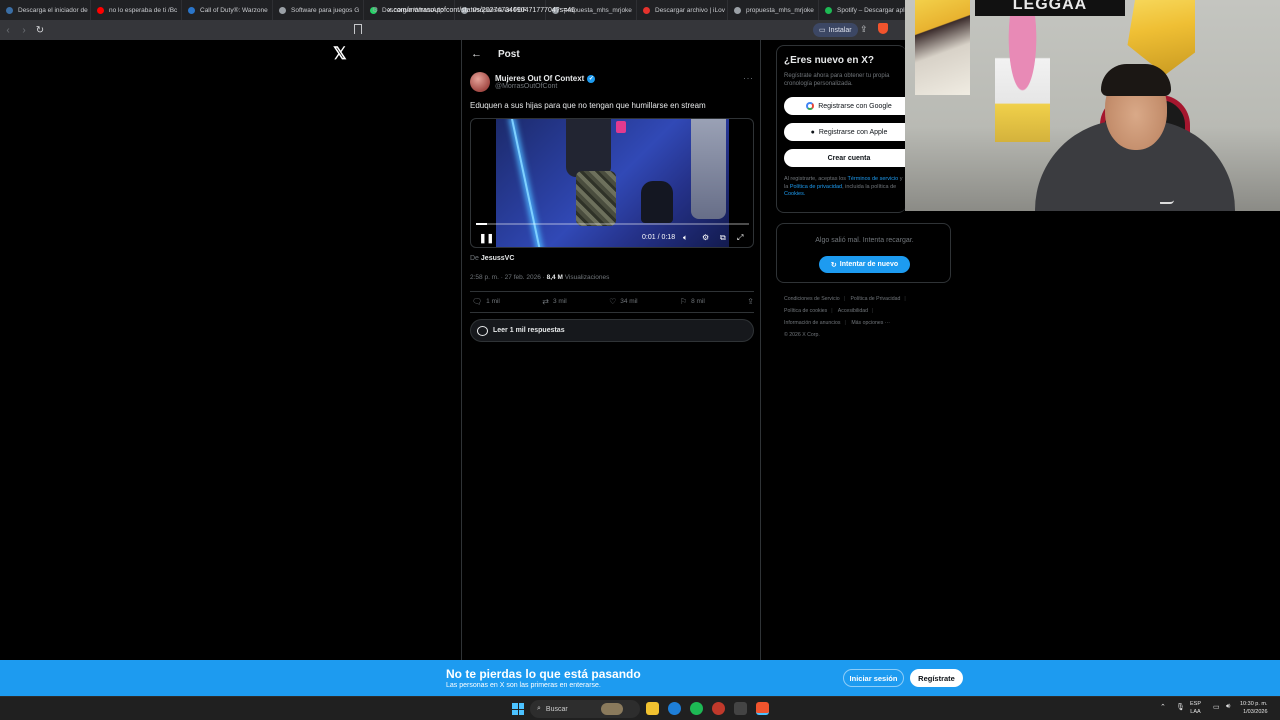 The image size is (1280, 720). I want to click on settings-icon: ⚙, so click(705, 237).